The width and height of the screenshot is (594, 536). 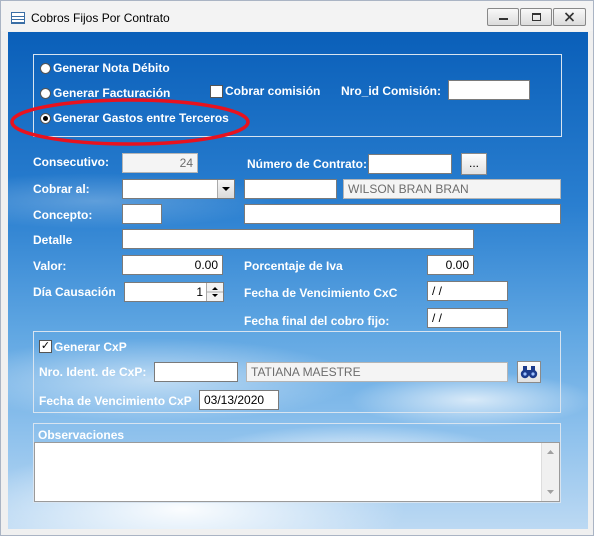 I want to click on porcentaje-iva-label: Porcentaje de Iva, so click(x=293, y=266).